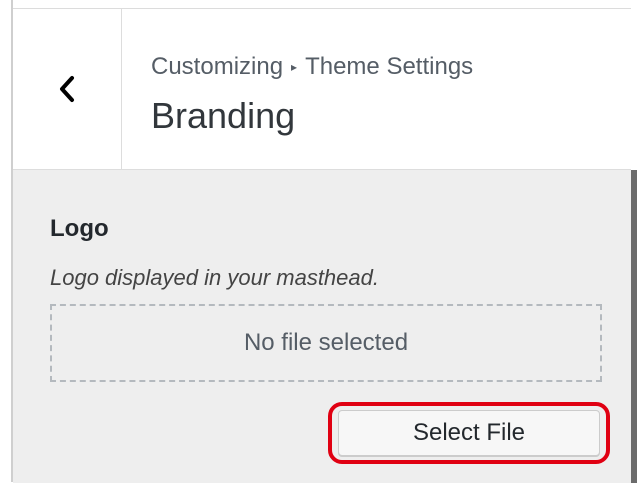 The width and height of the screenshot is (637, 483). I want to click on chevron-left-icon, so click(67, 89).